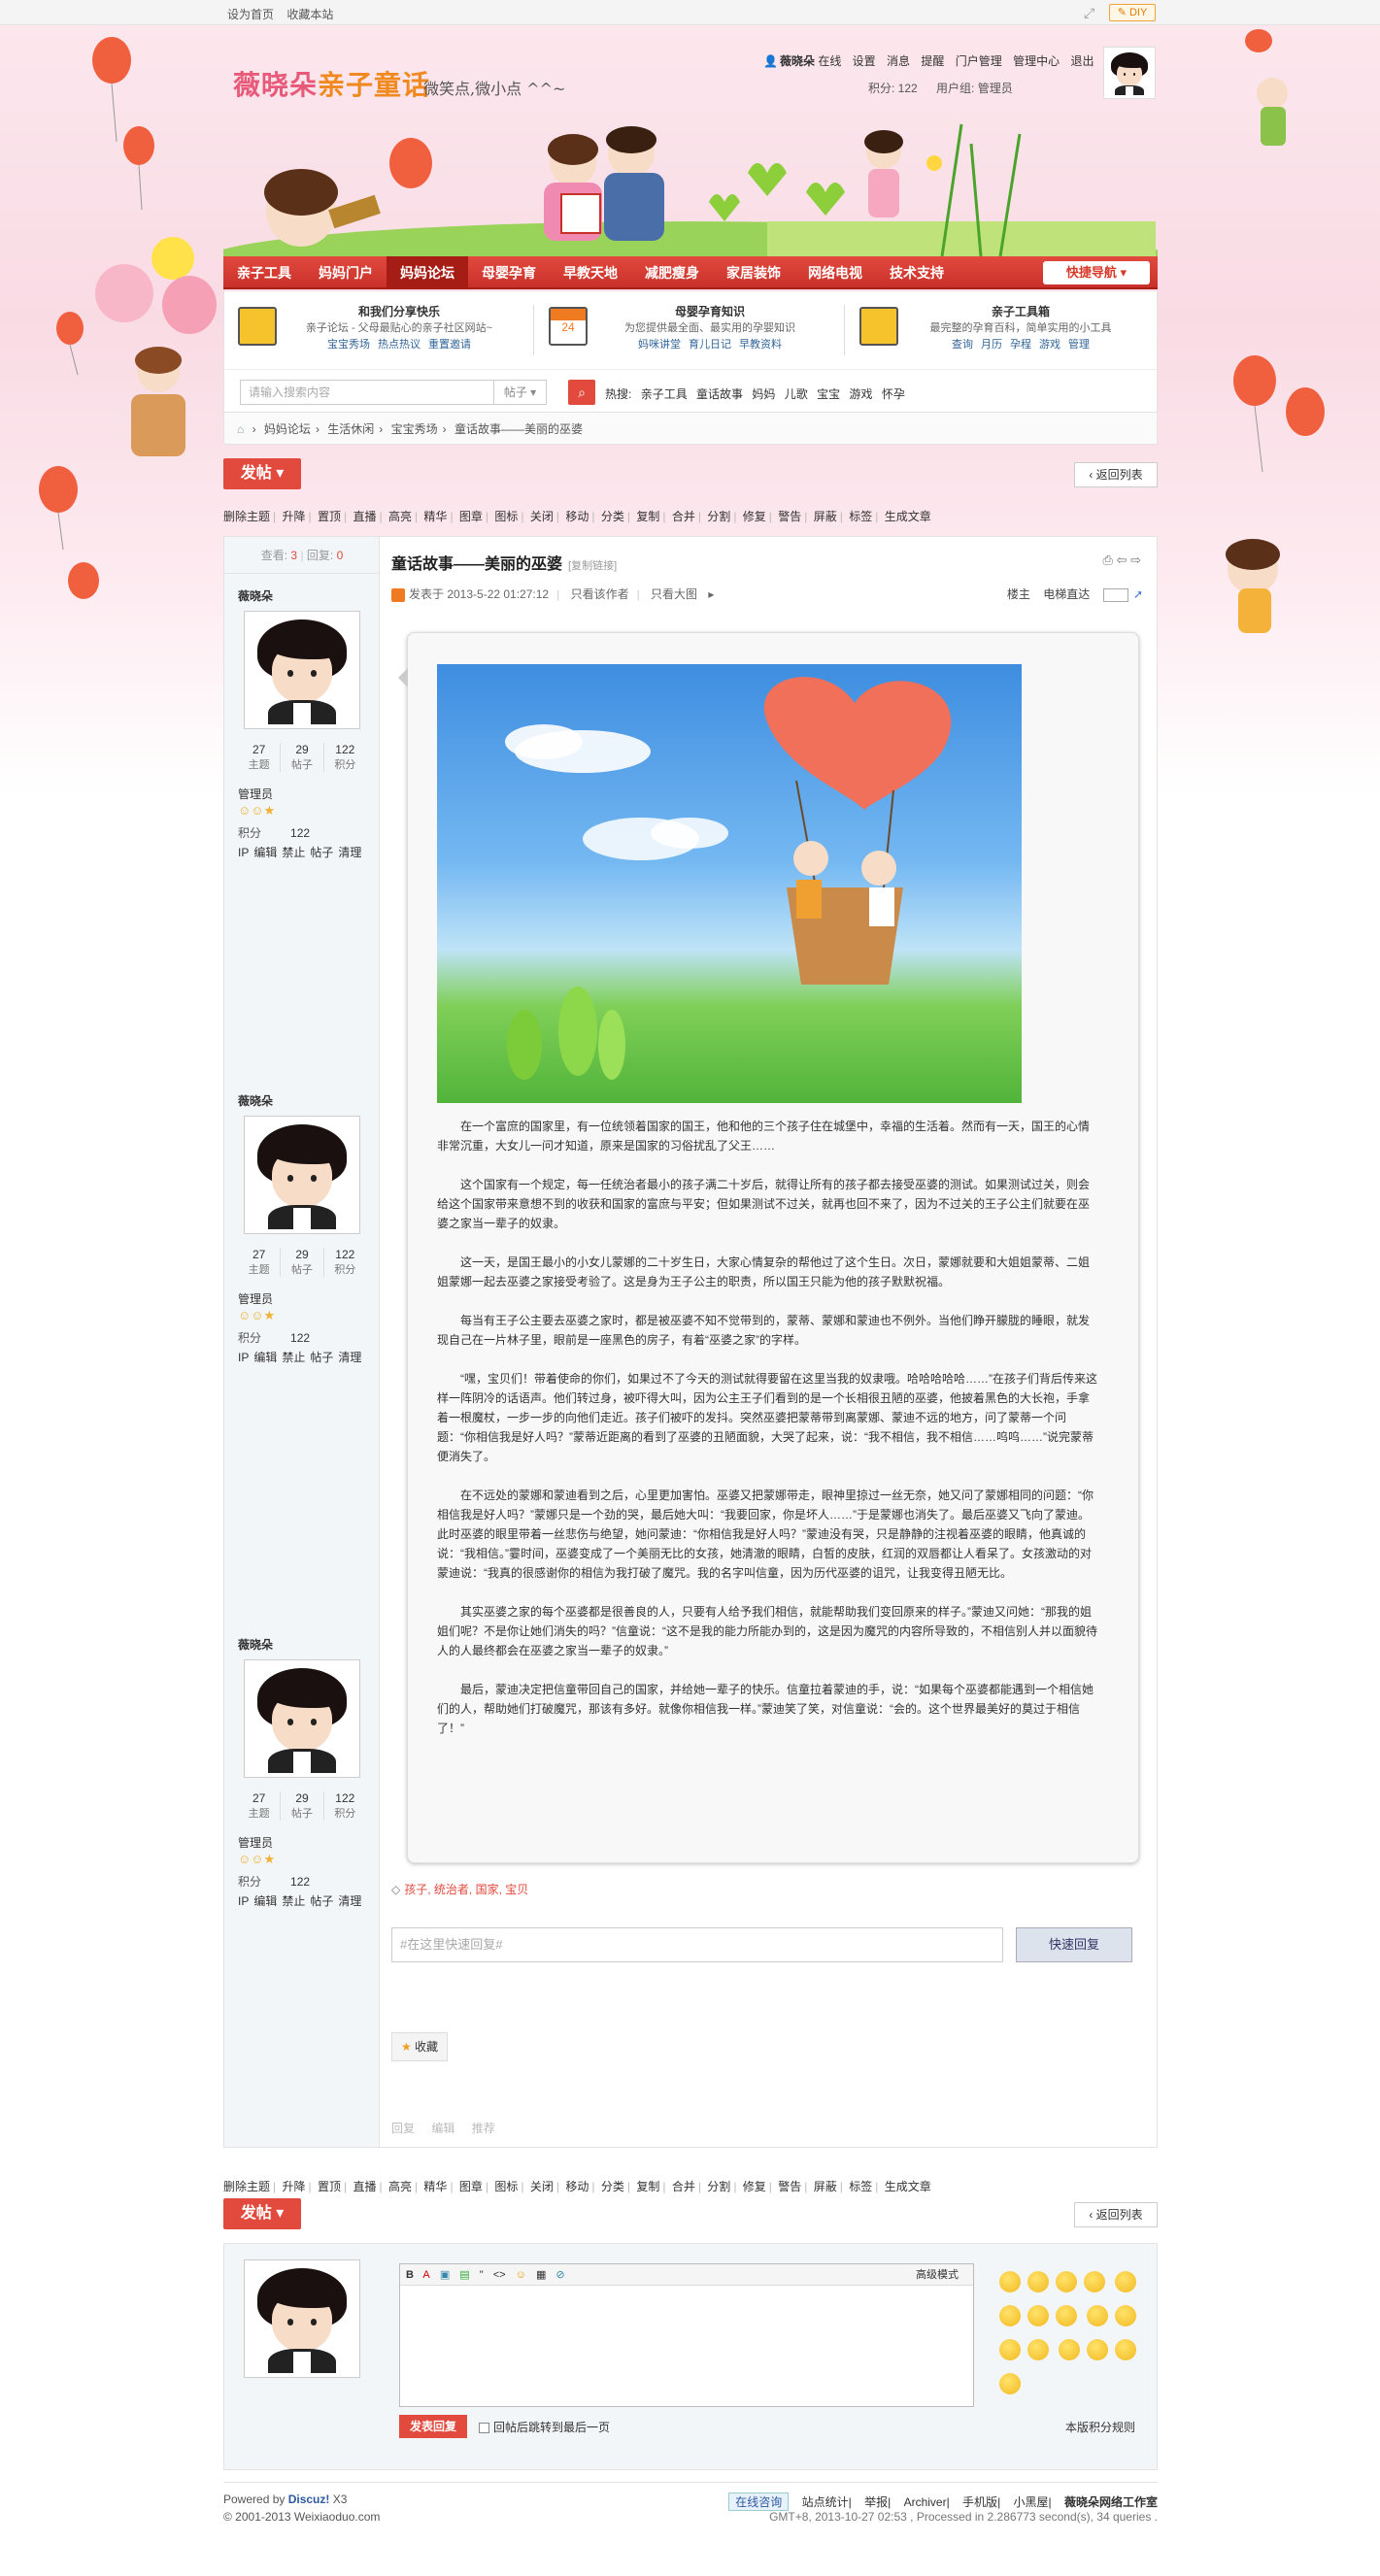 Image resolution: width=1380 pixels, height=2576 pixels. What do you see at coordinates (410, 2275) in the screenshot?
I see `bold-icon: B` at bounding box center [410, 2275].